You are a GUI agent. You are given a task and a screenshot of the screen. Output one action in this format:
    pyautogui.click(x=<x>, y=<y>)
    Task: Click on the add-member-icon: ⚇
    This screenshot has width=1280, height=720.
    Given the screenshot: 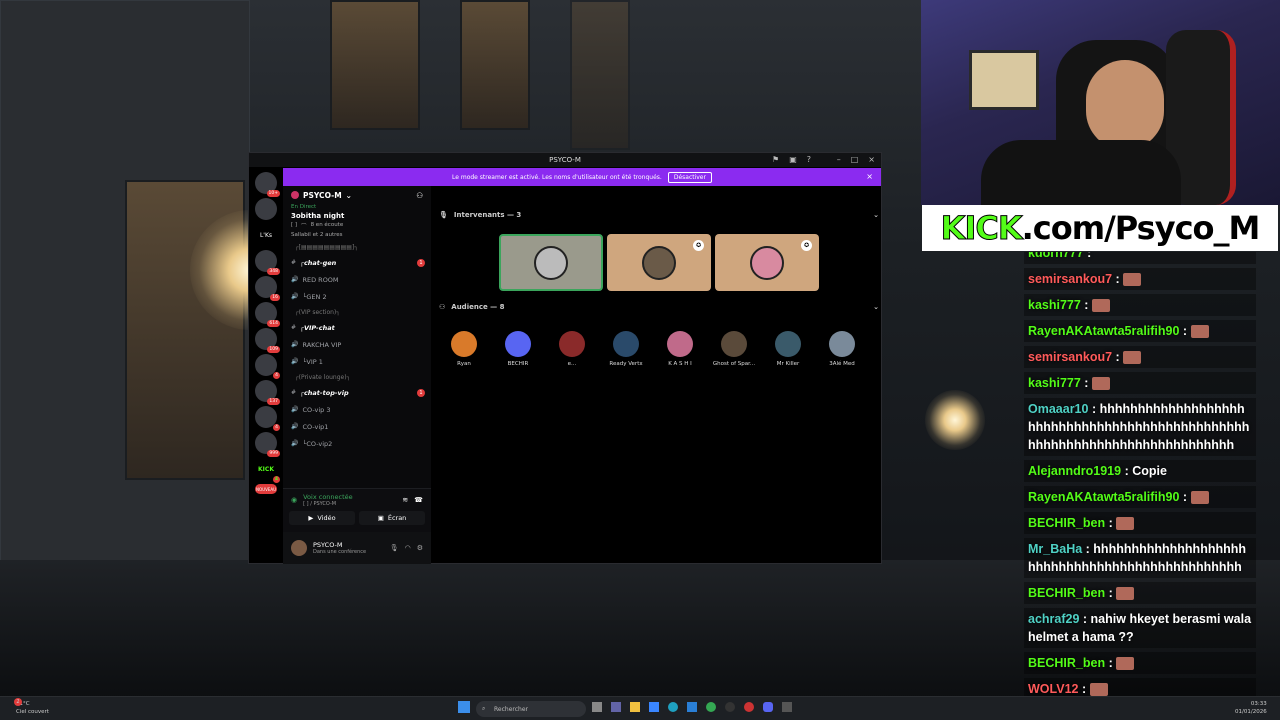 What is the action you would take?
    pyautogui.click(x=419, y=195)
    